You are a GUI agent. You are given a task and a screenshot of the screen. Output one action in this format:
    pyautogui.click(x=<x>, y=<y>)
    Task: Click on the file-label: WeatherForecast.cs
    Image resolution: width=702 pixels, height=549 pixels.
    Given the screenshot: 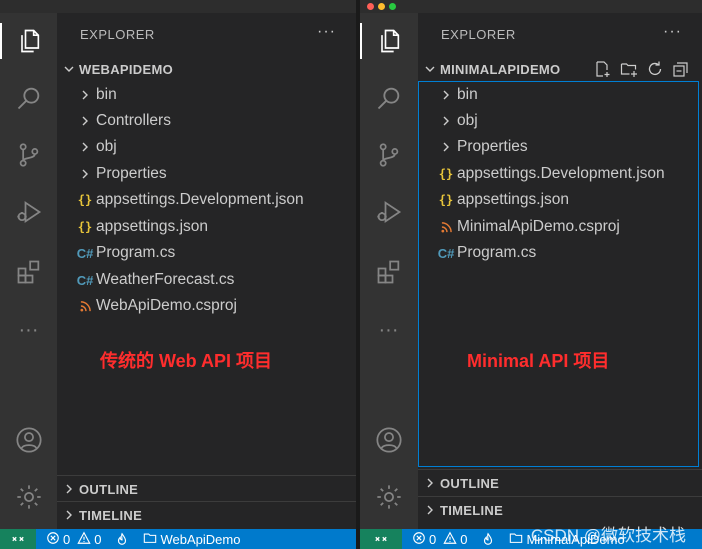 What is the action you would take?
    pyautogui.click(x=165, y=279)
    